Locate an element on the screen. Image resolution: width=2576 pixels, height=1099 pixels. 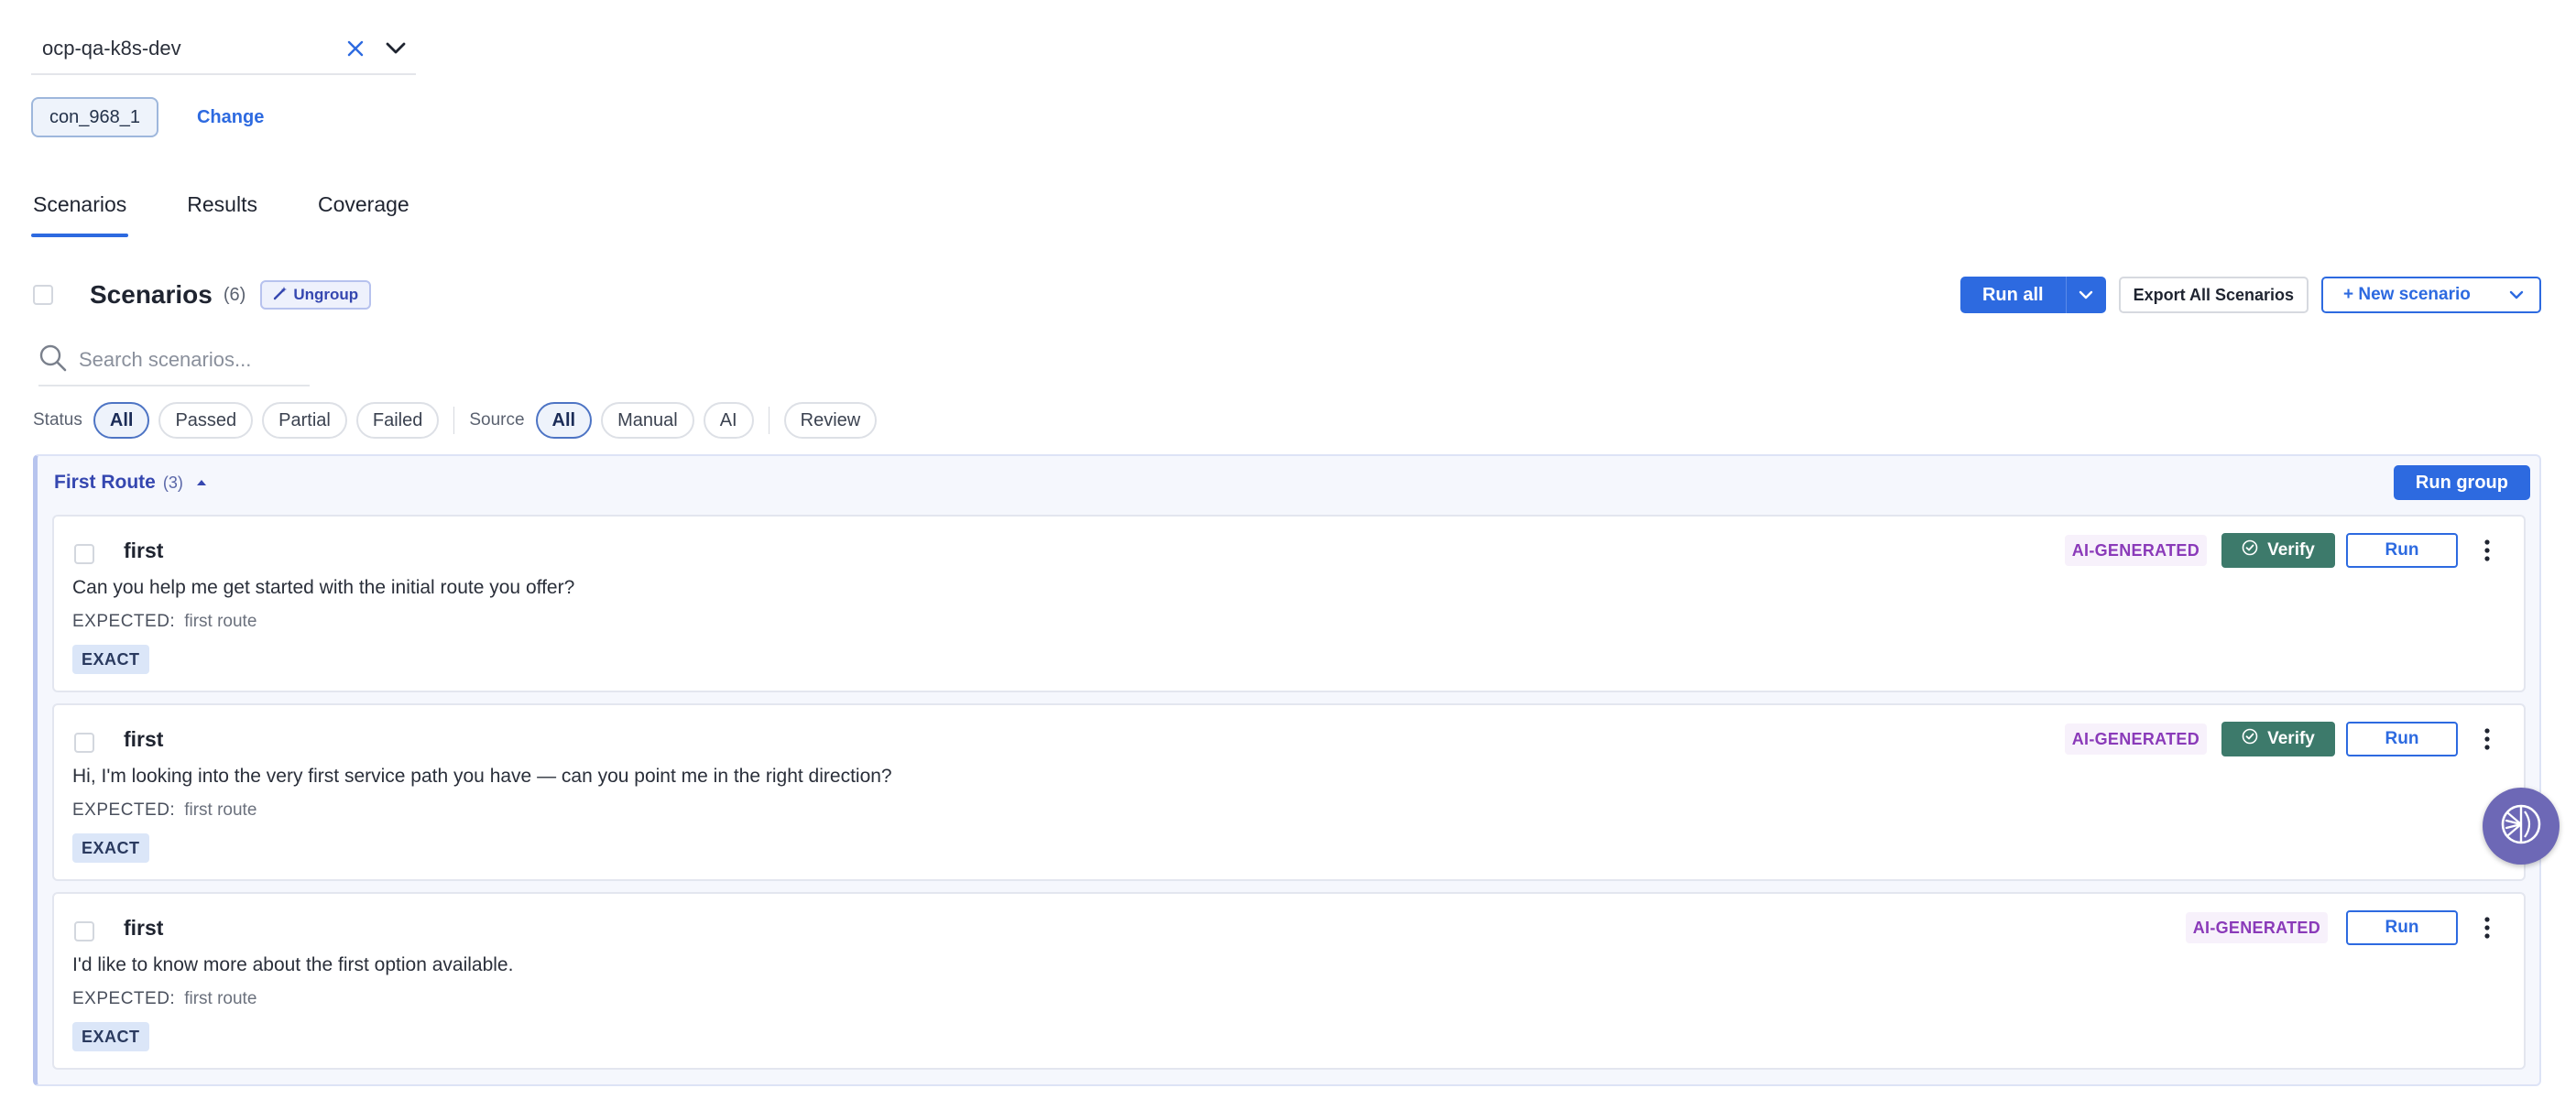
tab-results: Results is located at coordinates (222, 210).